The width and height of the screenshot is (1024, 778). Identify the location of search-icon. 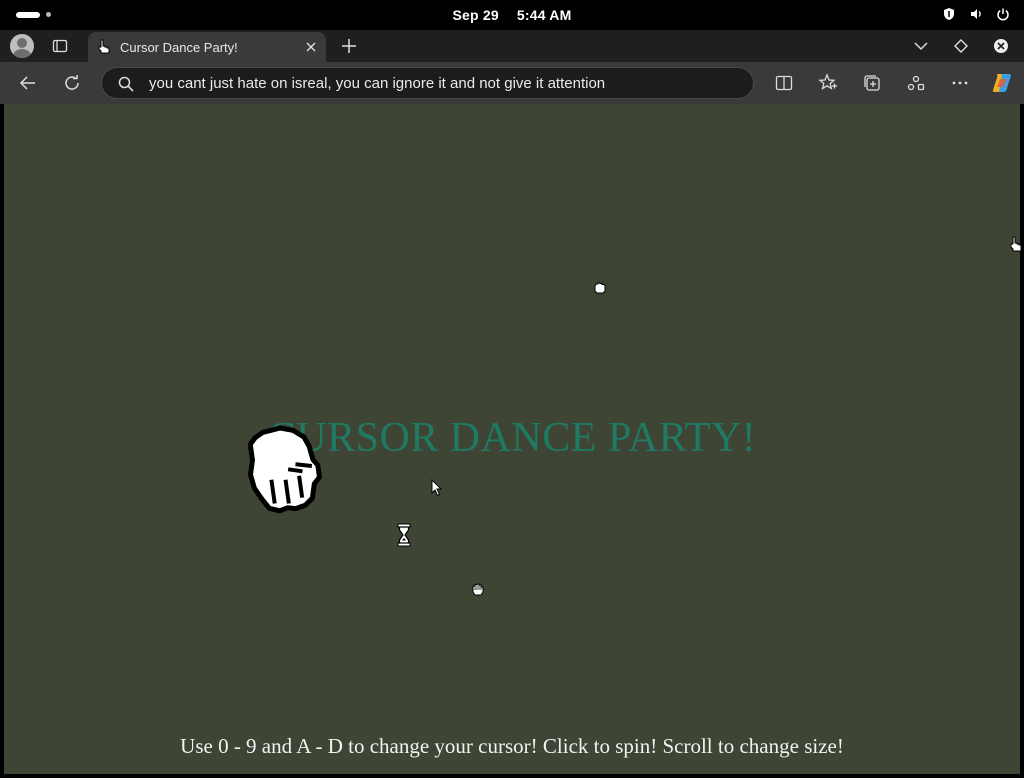
(126, 84).